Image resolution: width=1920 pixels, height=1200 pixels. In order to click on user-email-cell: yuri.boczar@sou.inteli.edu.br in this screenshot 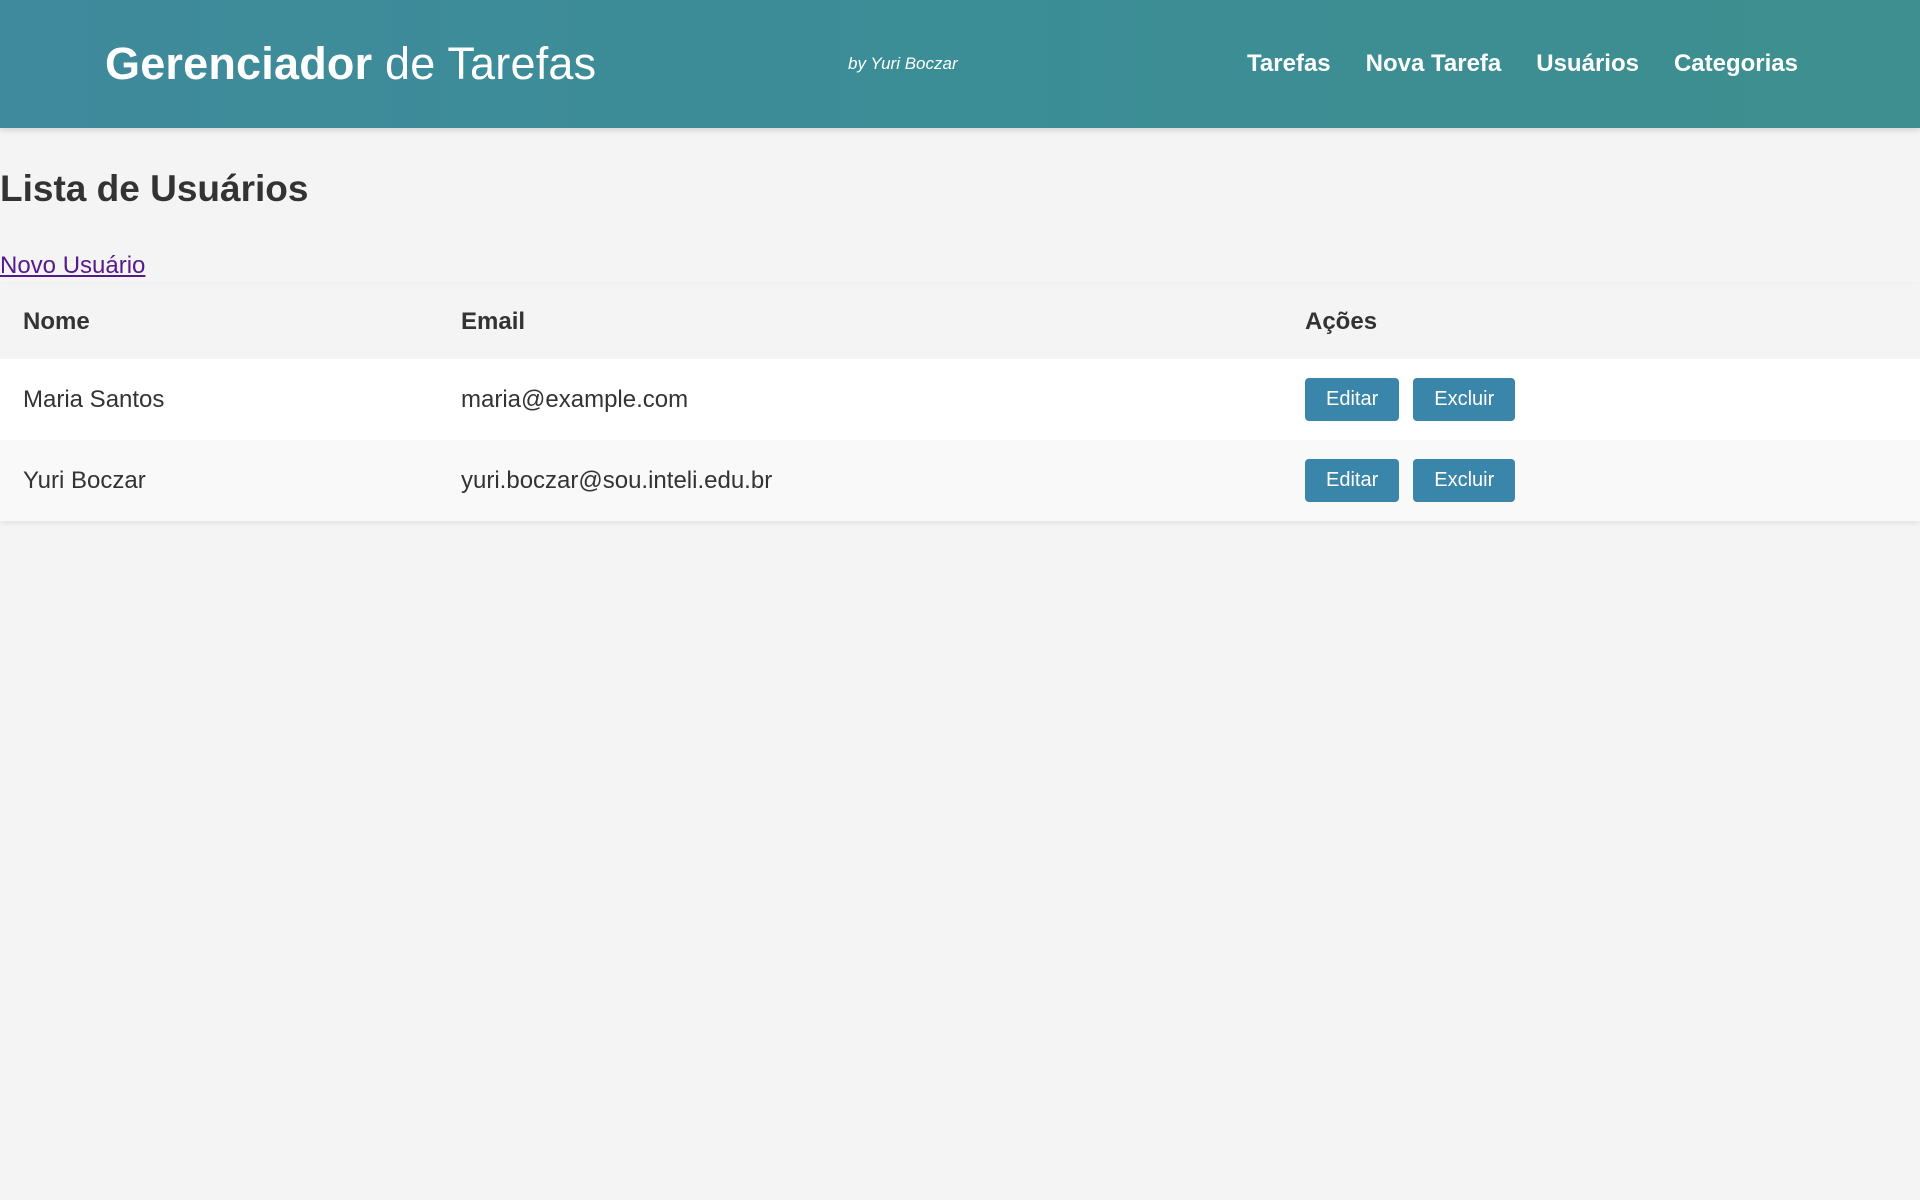, I will do `click(860, 480)`.